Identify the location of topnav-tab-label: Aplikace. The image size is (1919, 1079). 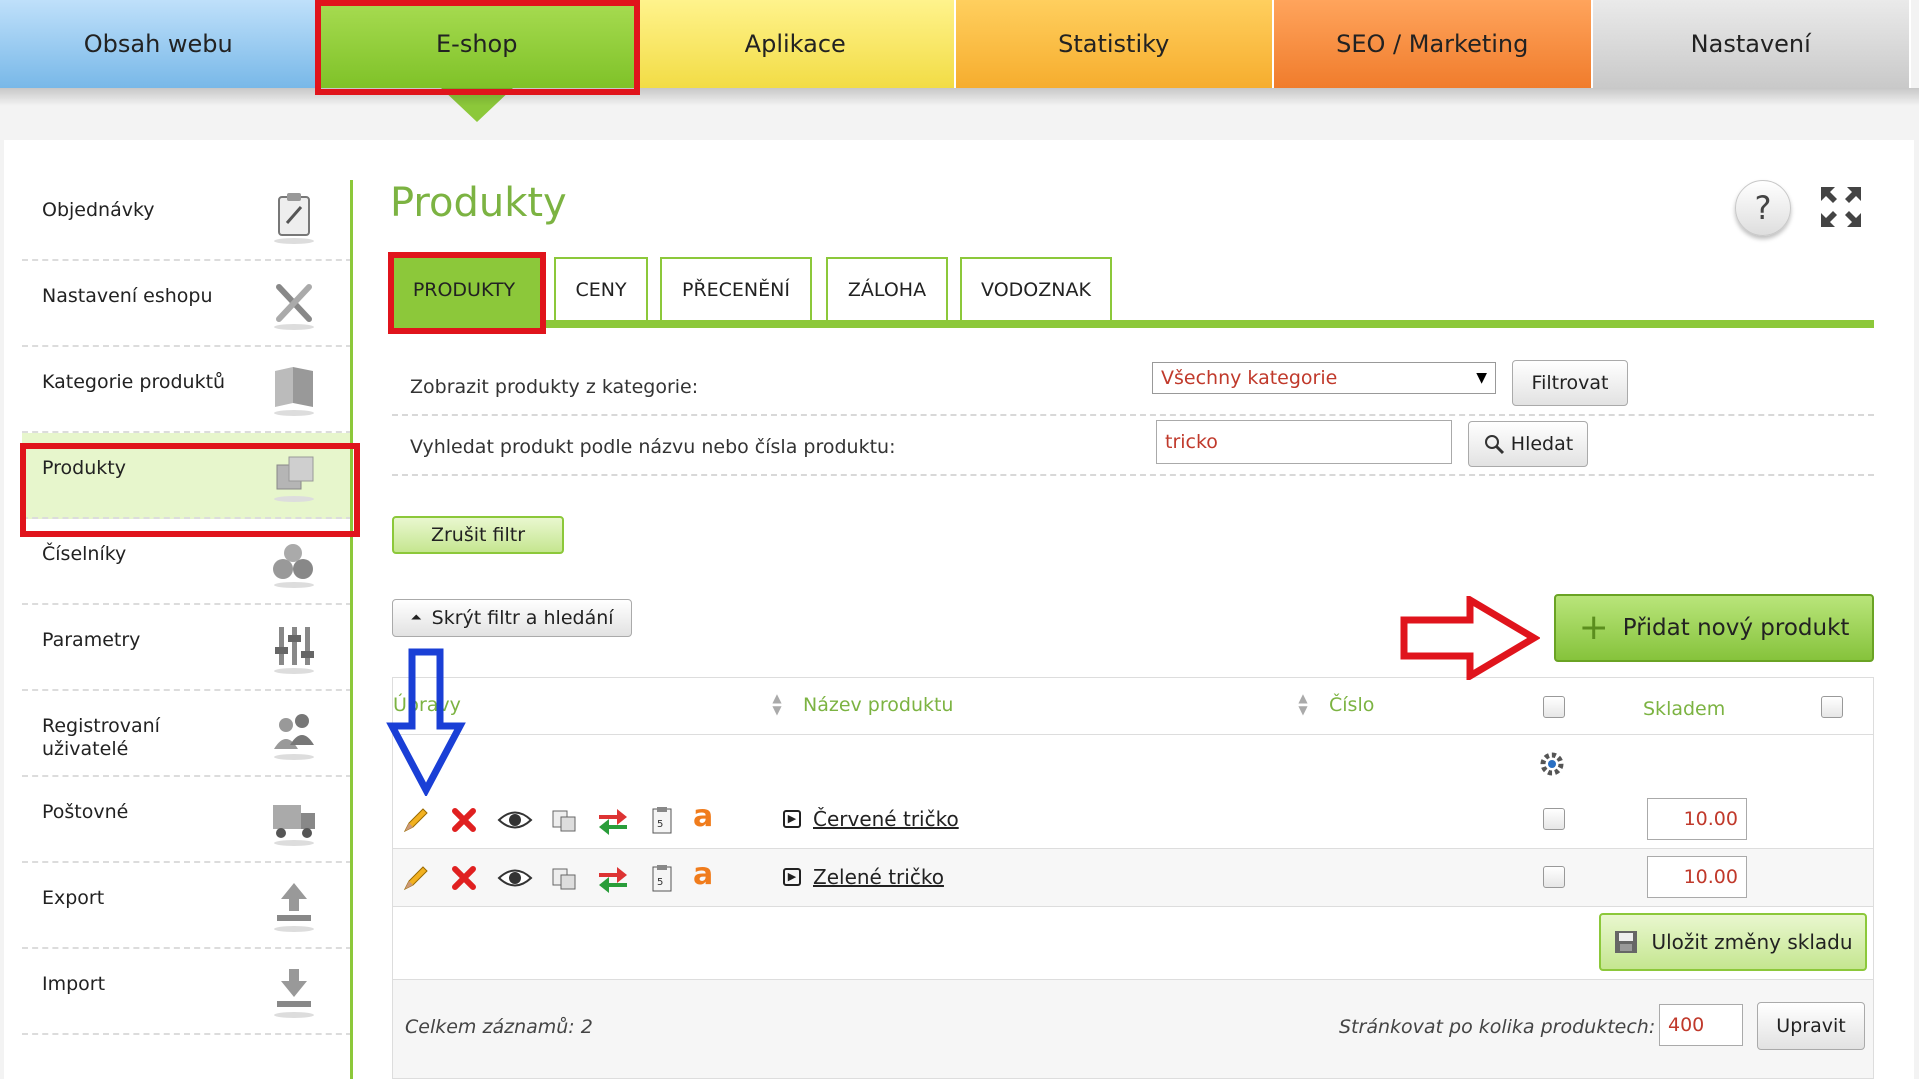
(795, 44).